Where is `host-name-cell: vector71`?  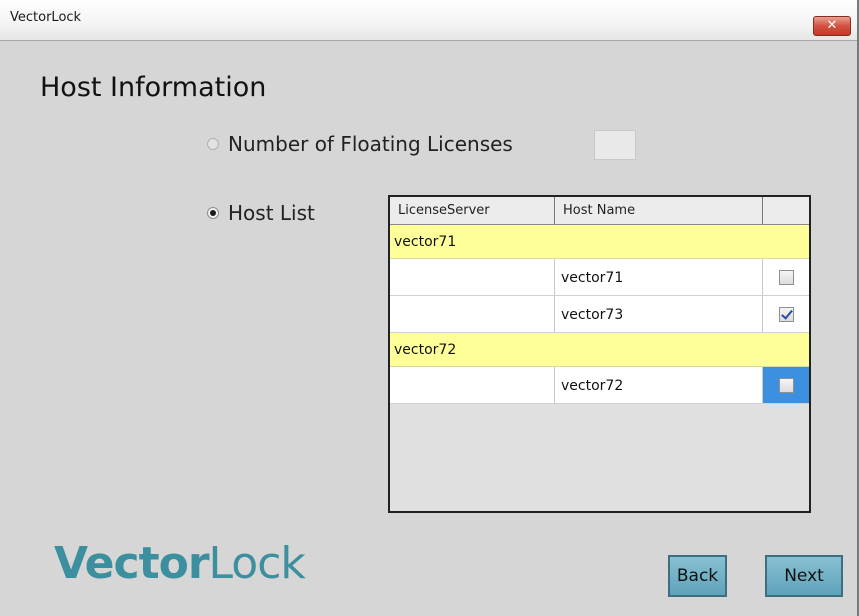 host-name-cell: vector71 is located at coordinates (659, 277).